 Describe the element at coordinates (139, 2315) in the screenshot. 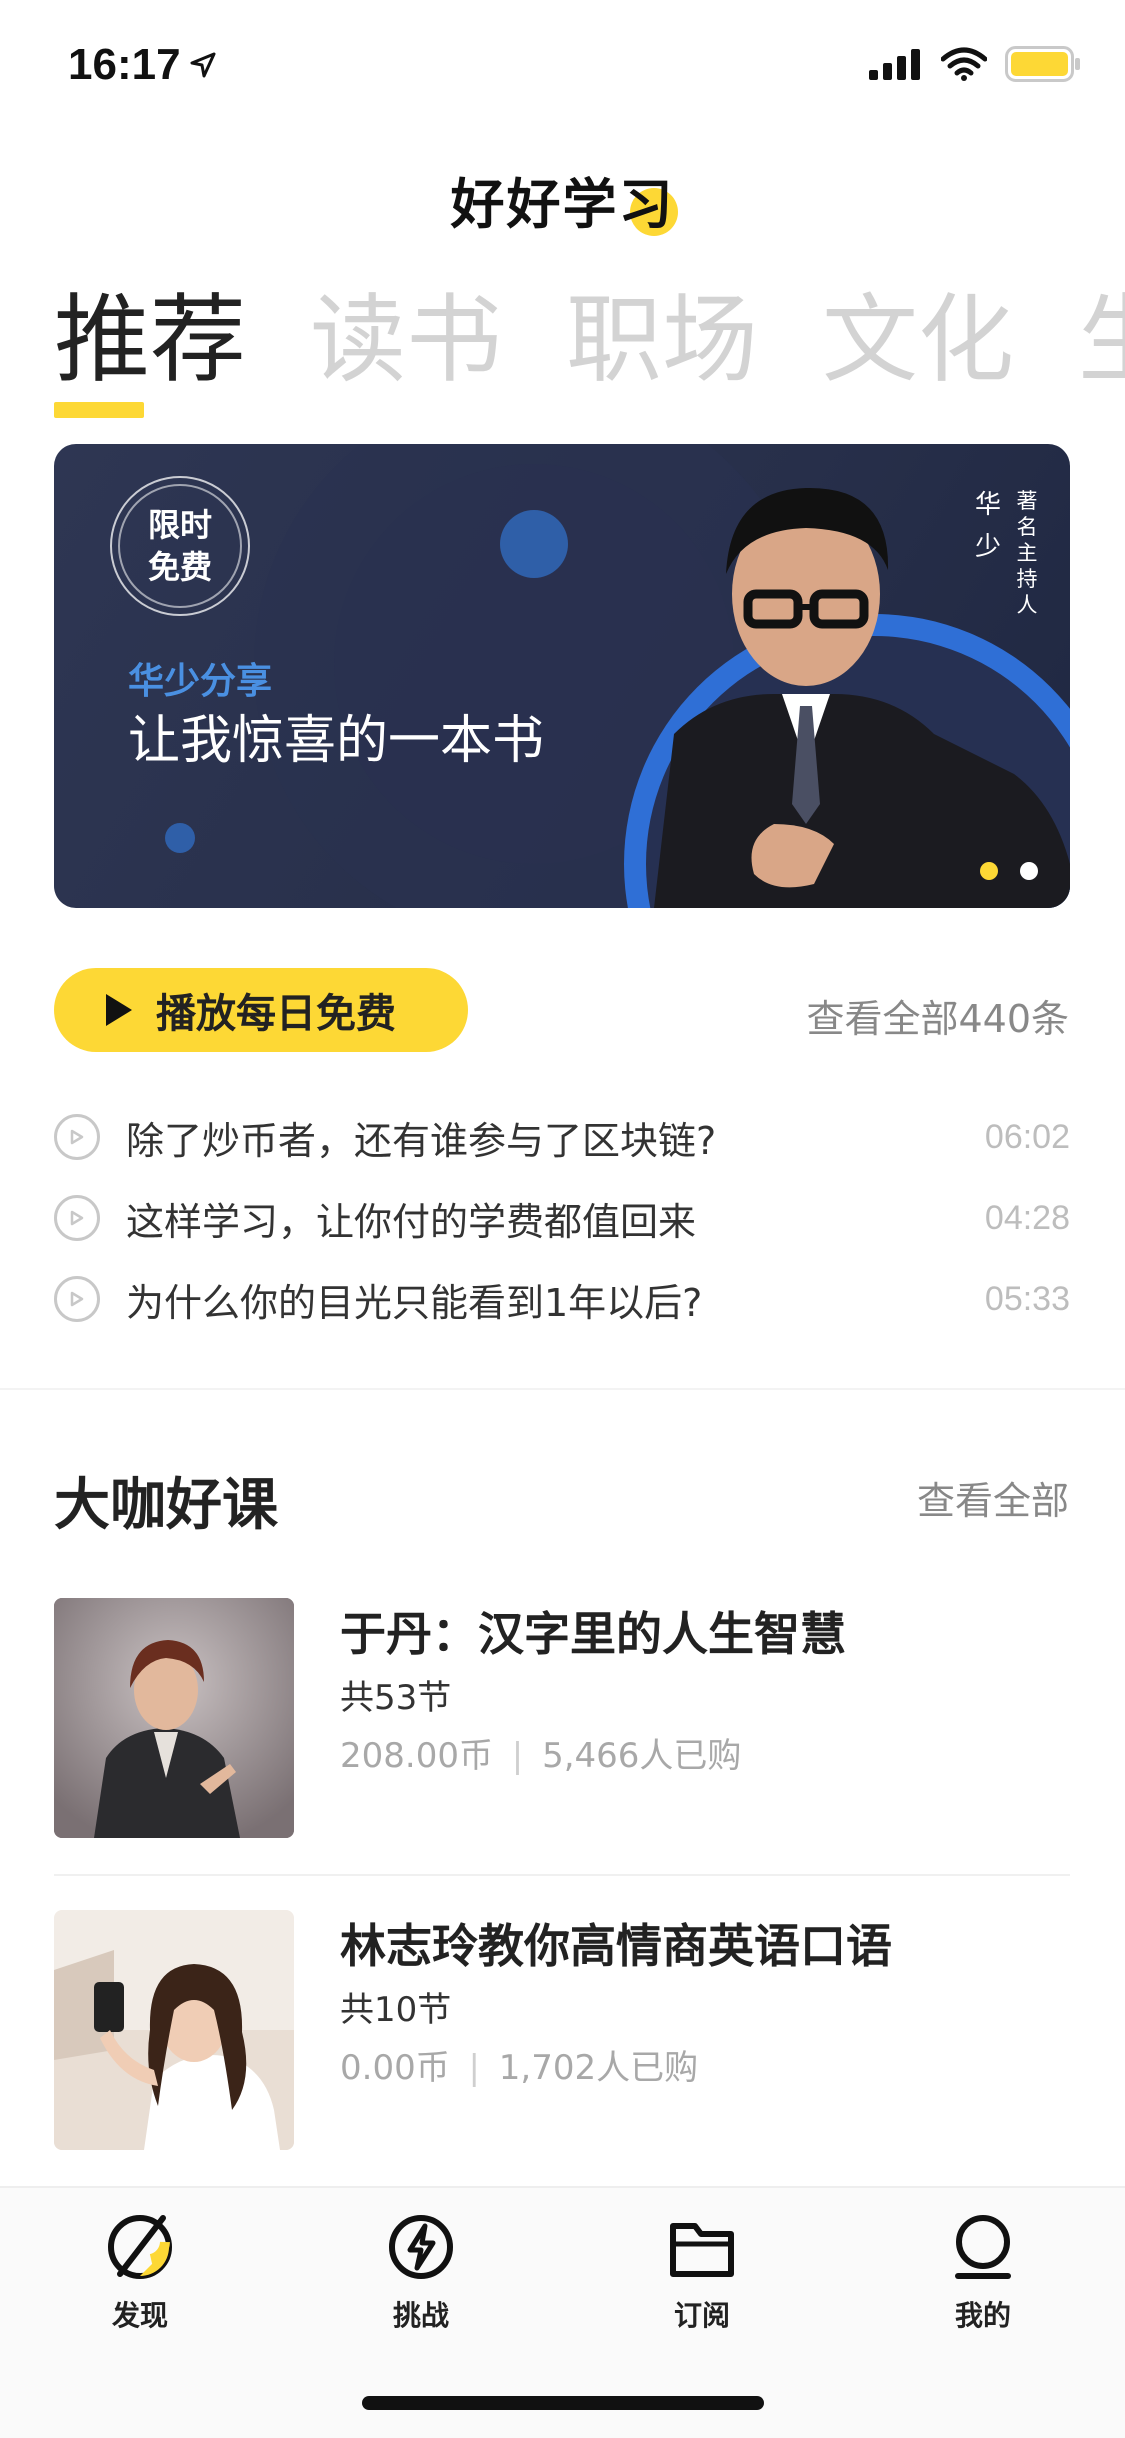

I see `nav-label-discover: 发现` at that location.